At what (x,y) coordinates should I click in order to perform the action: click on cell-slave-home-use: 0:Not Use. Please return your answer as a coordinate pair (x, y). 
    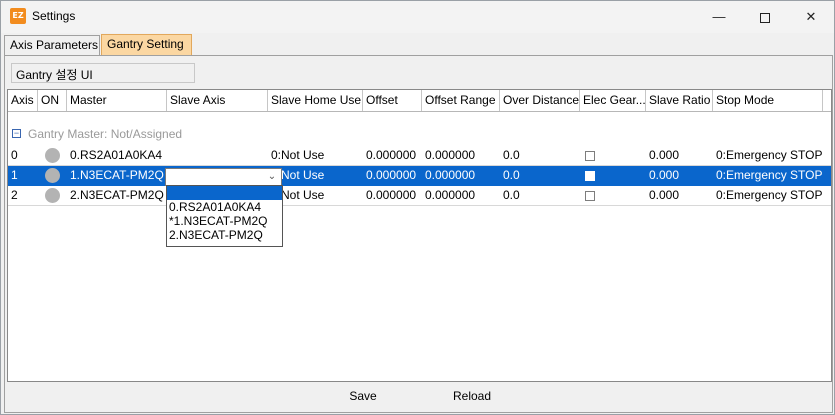
    Looking at the image, I should click on (315, 155).